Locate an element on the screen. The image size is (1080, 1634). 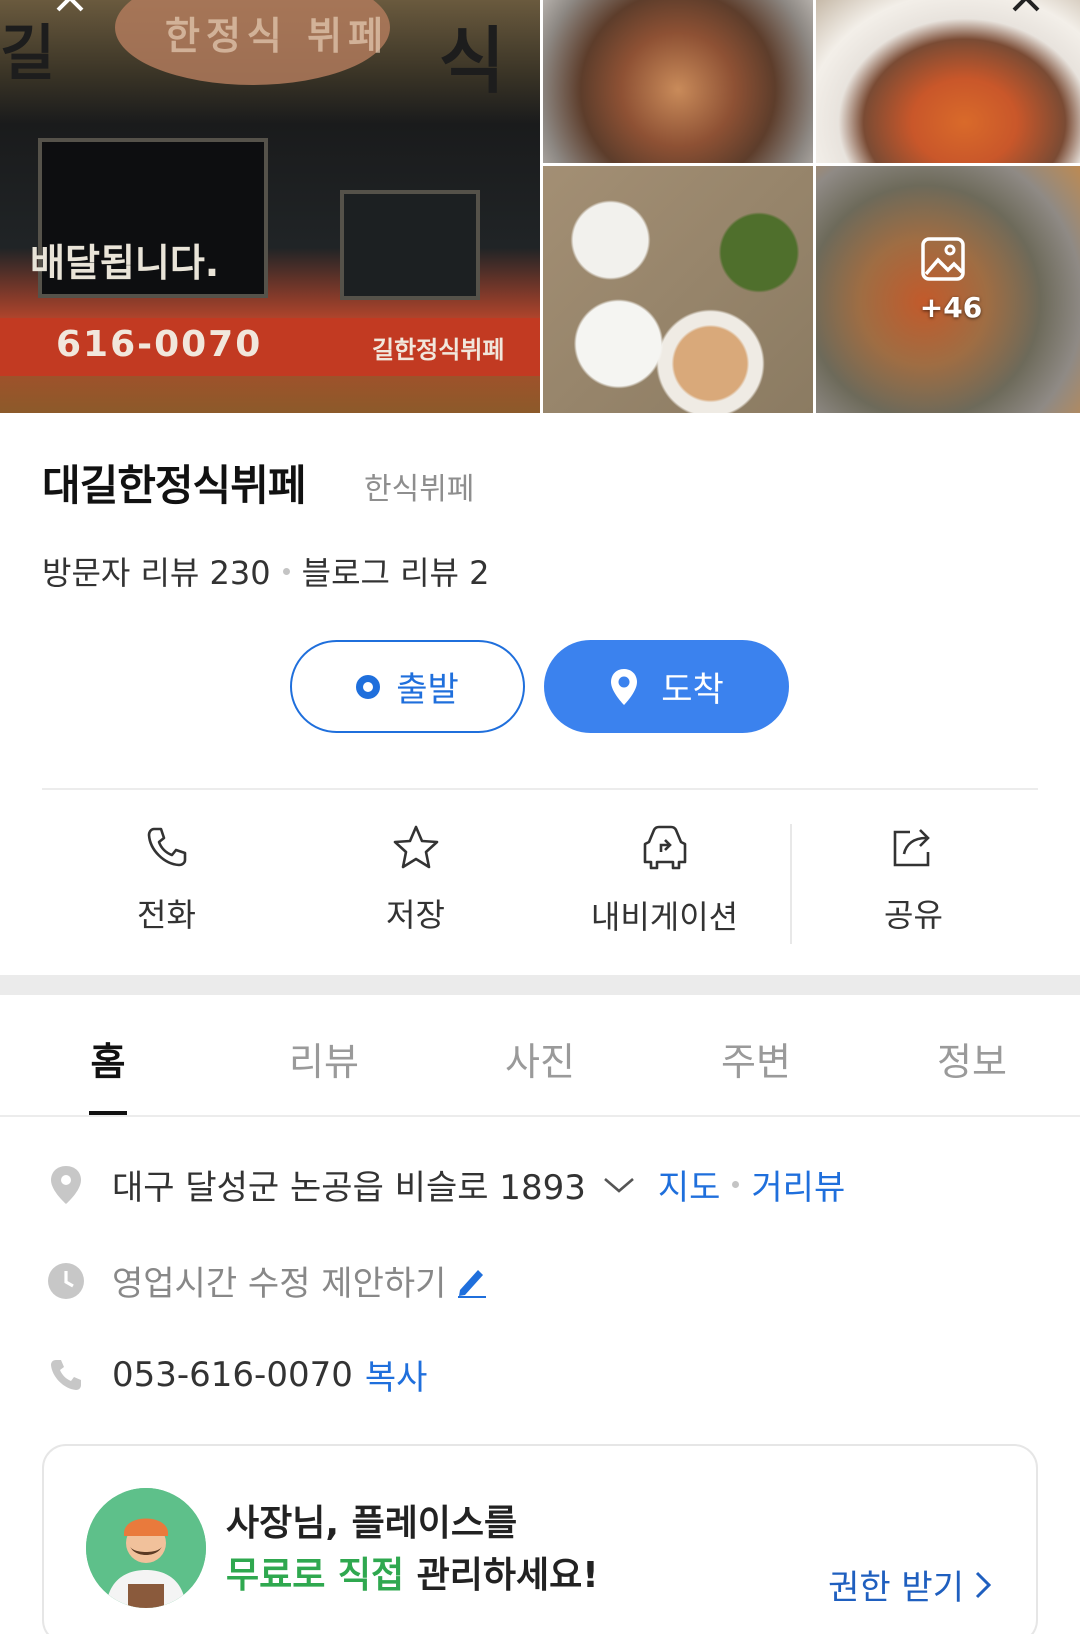
chevron-right-icon is located at coordinates (983, 1584).